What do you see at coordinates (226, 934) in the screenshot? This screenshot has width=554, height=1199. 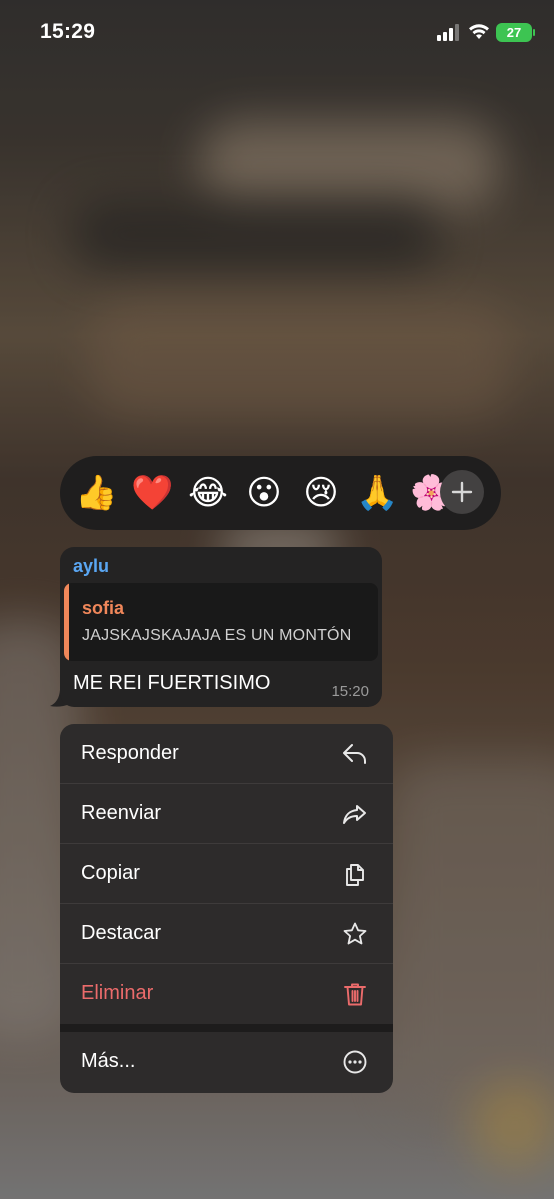 I see `menu-item-destacar: Destacar` at bounding box center [226, 934].